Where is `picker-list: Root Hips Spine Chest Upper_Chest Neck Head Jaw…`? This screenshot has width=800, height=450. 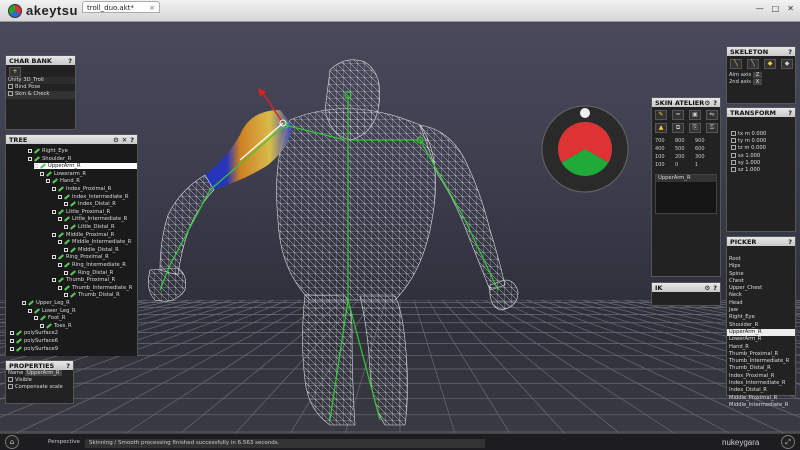 picker-list: Root Hips Spine Chest Upper_Chest Neck Head Jaw… is located at coordinates (761, 327).